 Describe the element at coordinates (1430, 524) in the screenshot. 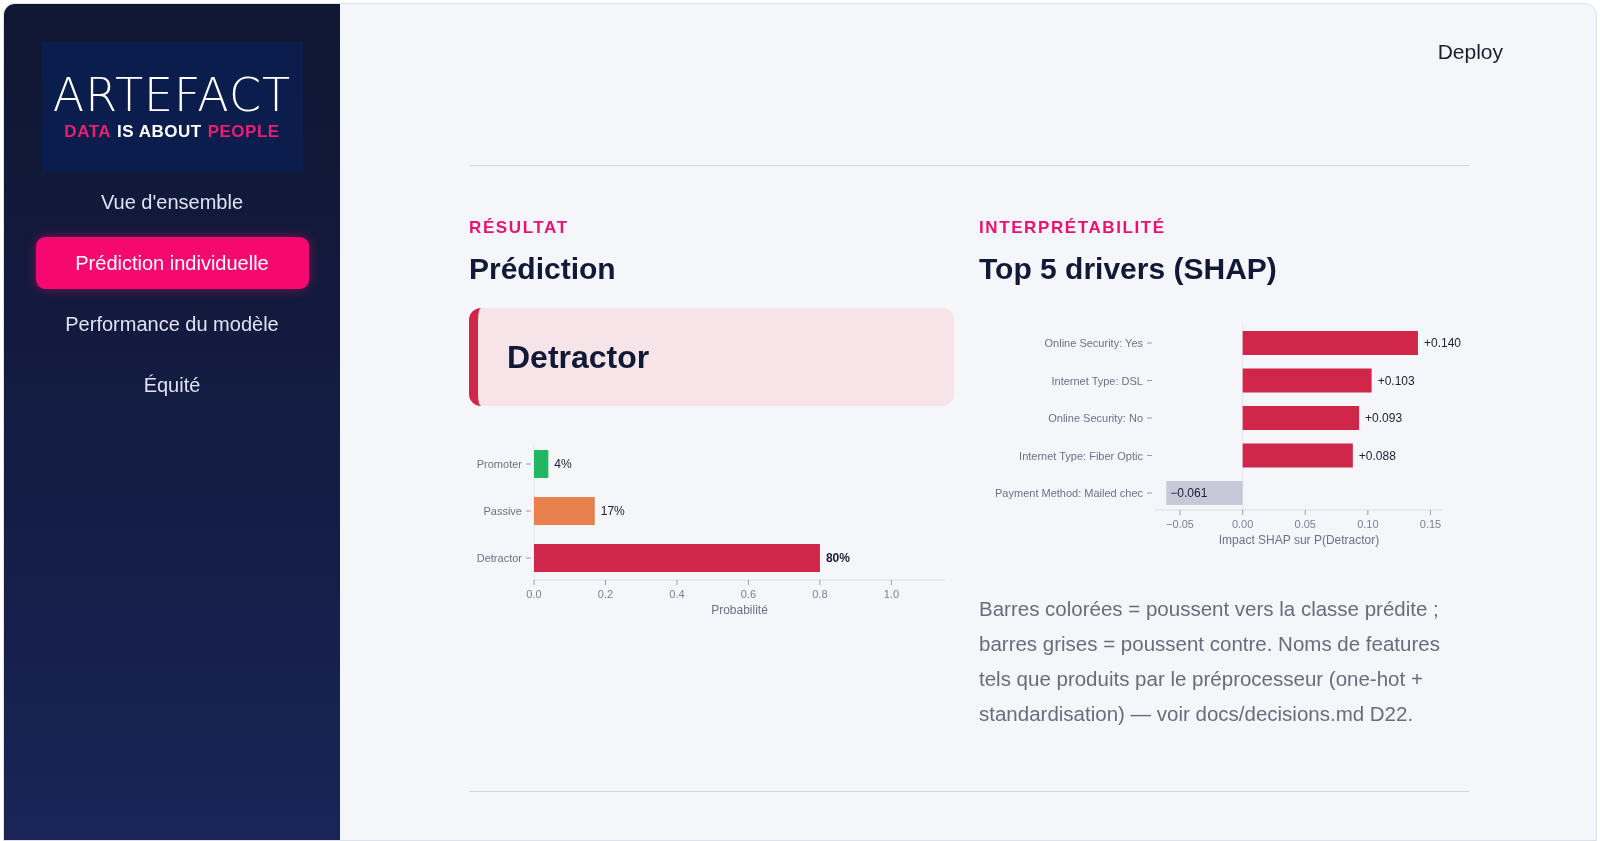

I see `tick-label: 0.15` at that location.